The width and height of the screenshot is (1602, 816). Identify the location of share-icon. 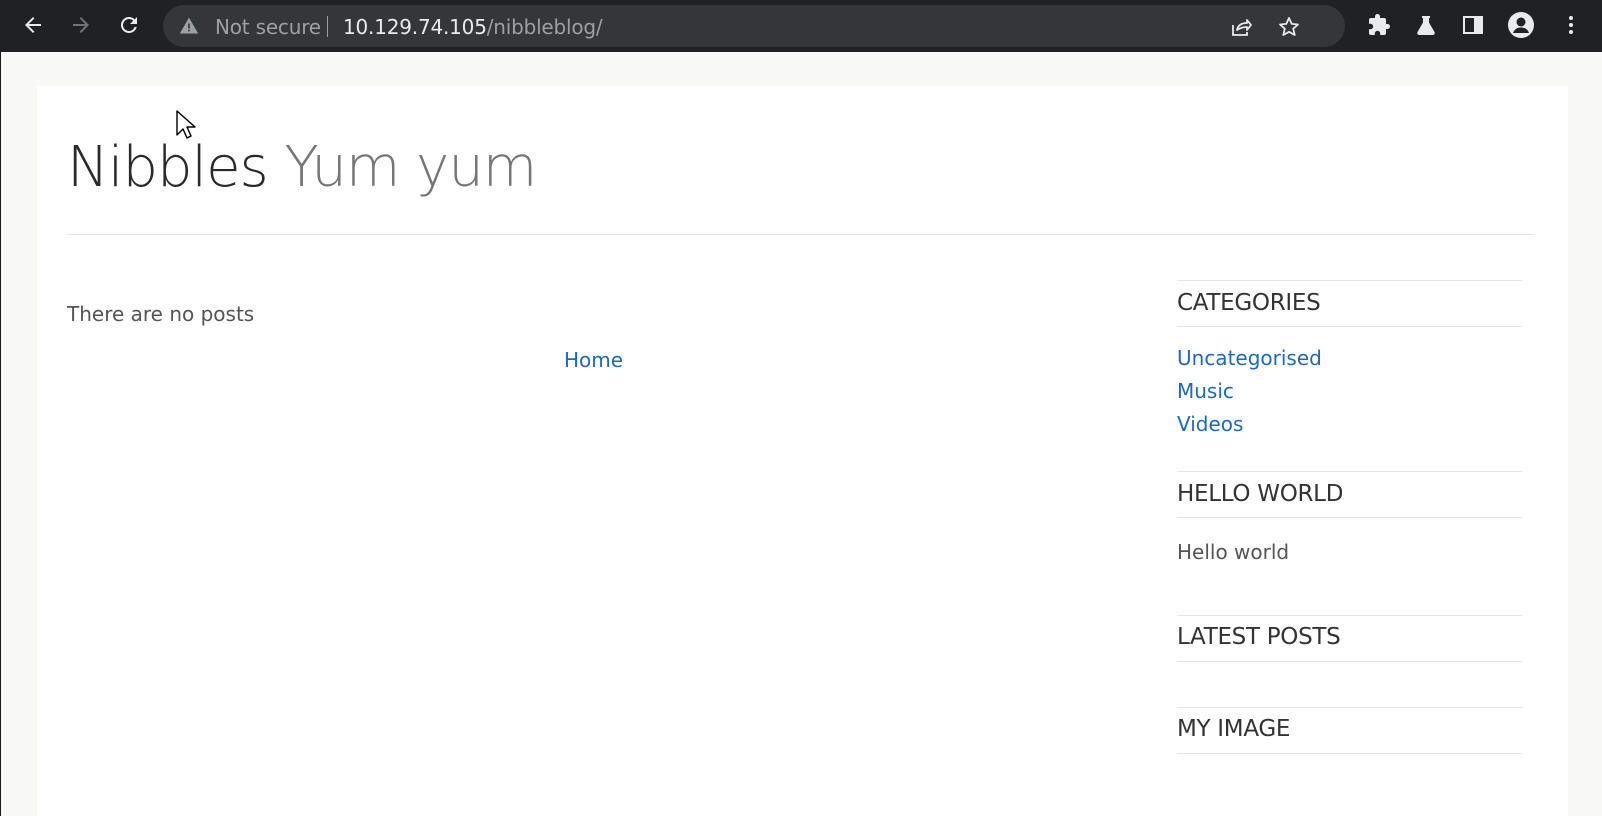
(1241, 27).